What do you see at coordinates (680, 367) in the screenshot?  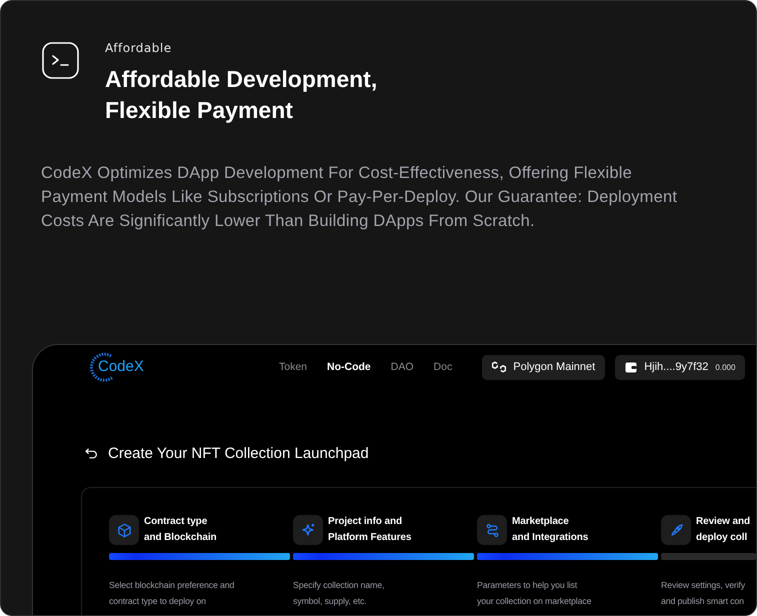 I see `wallet-button: Hjih....9y7f32 0.000` at bounding box center [680, 367].